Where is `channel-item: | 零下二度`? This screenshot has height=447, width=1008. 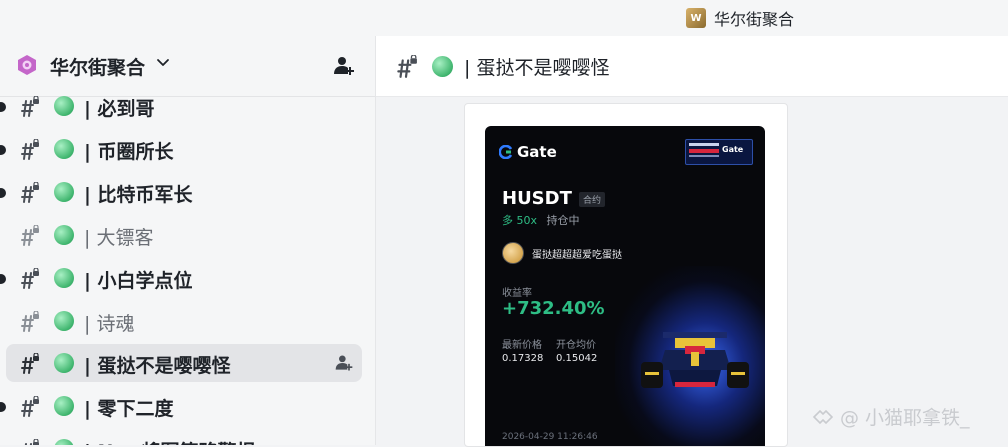
channel-item: | 零下二度 is located at coordinates (181, 406).